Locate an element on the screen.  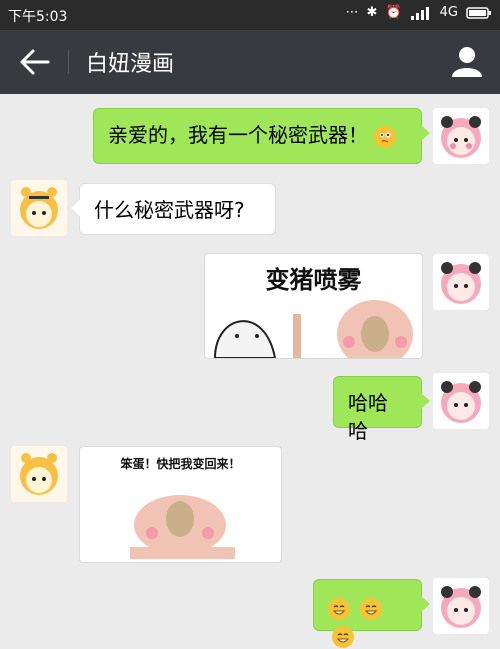
header-divider is located at coordinates (68, 62).